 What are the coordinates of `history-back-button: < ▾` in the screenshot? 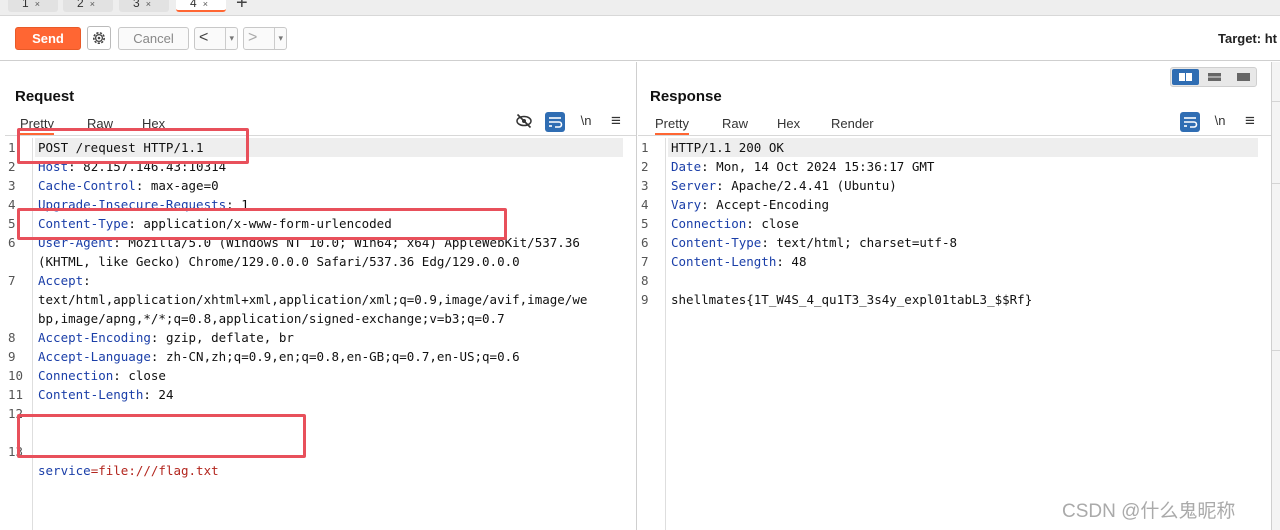 It's located at (216, 38).